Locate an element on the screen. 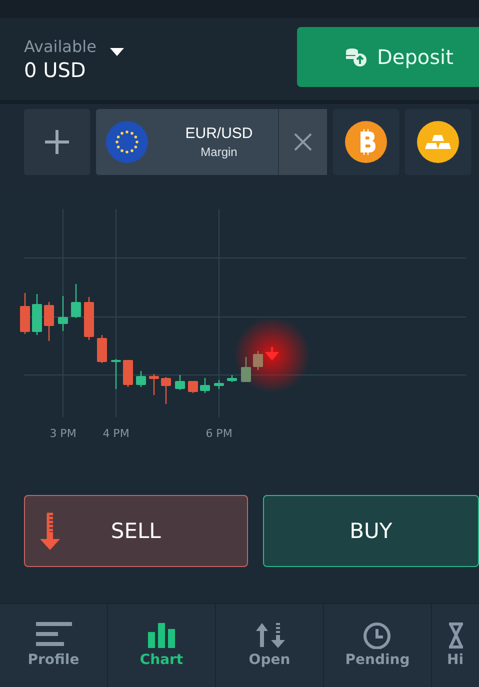 This screenshot has width=479, height=687. bar-chart-icon is located at coordinates (162, 635).